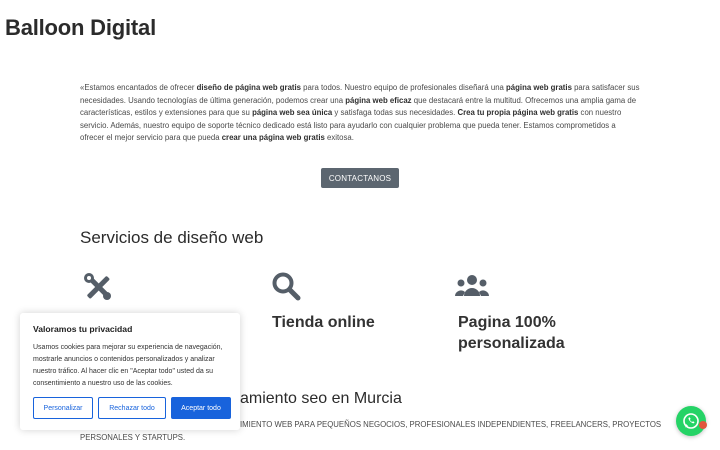 Image resolution: width=720 pixels, height=450 pixels. What do you see at coordinates (132, 408) in the screenshot?
I see `reject-all-button: Rechazar todo` at bounding box center [132, 408].